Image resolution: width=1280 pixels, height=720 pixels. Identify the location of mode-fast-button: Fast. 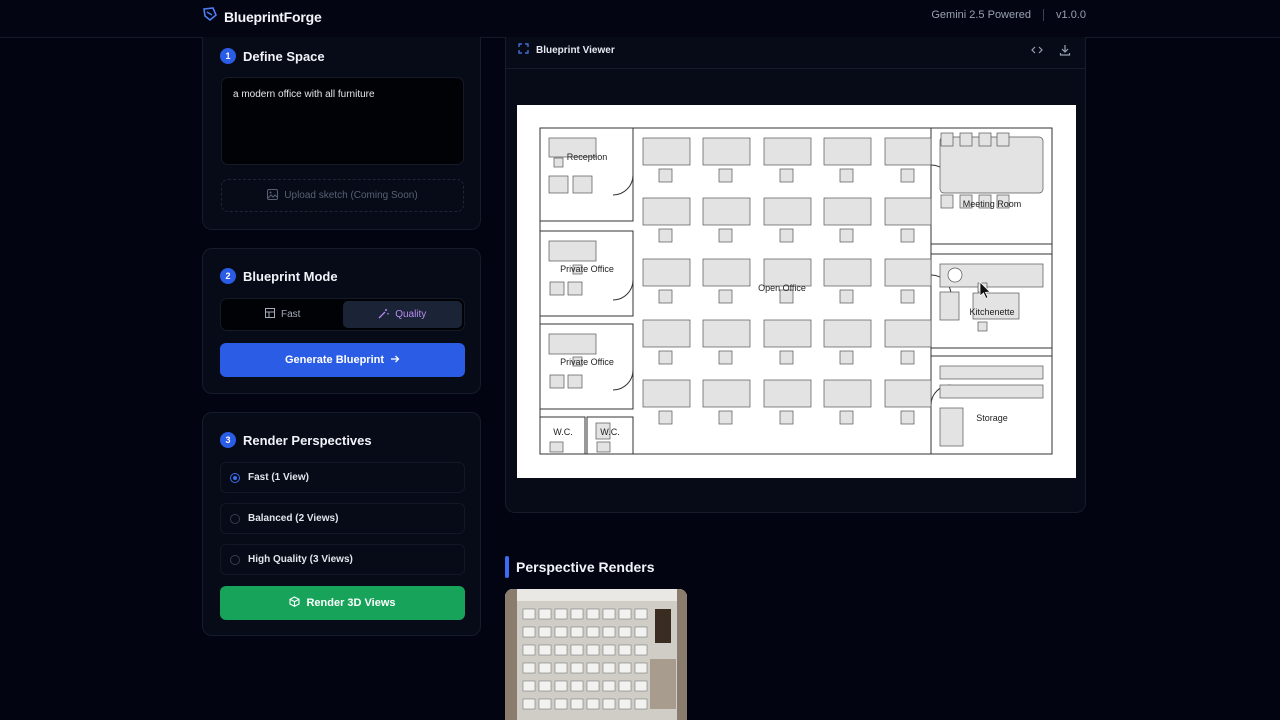
(283, 314).